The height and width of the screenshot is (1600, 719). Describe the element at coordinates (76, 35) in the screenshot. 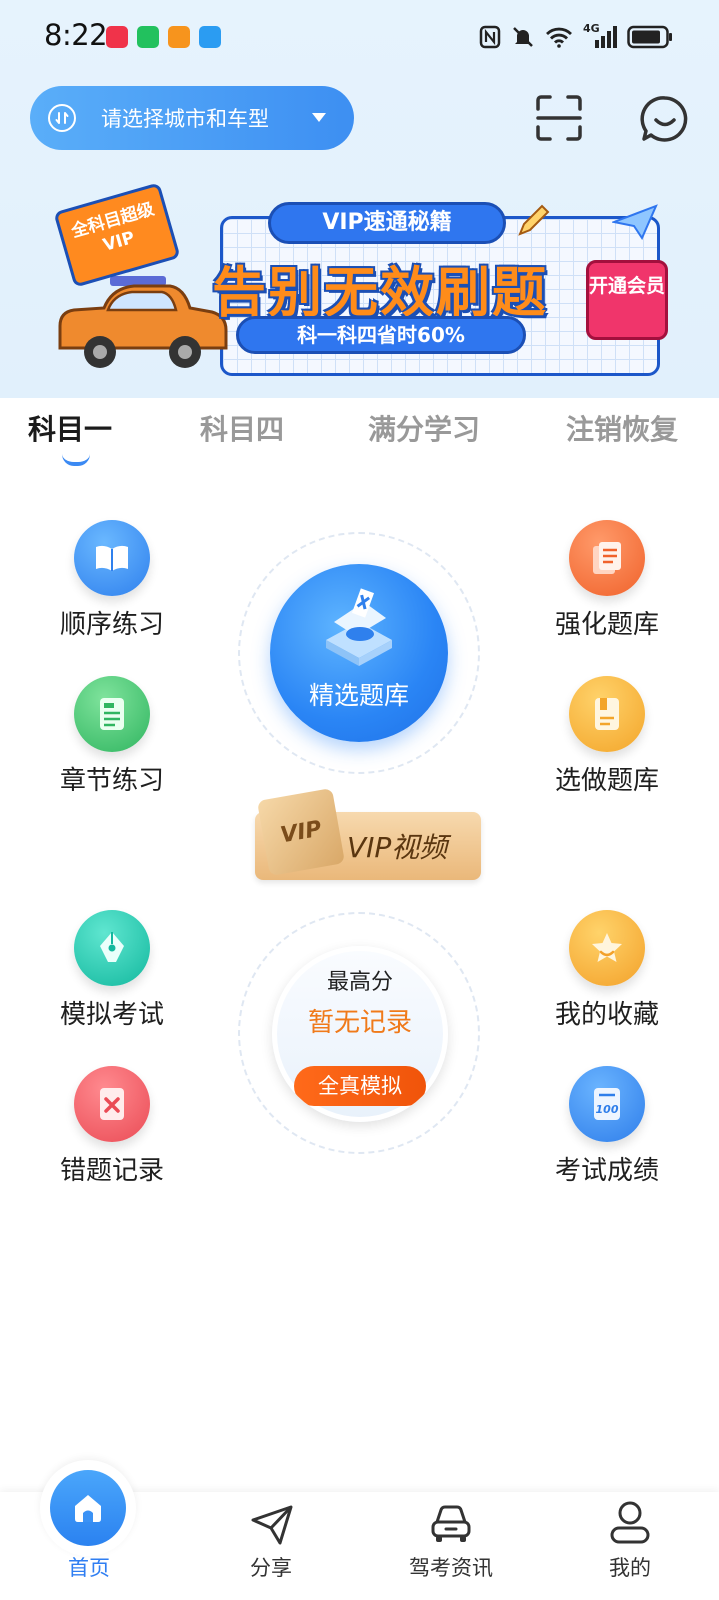

I see `status-time: 8:22` at that location.